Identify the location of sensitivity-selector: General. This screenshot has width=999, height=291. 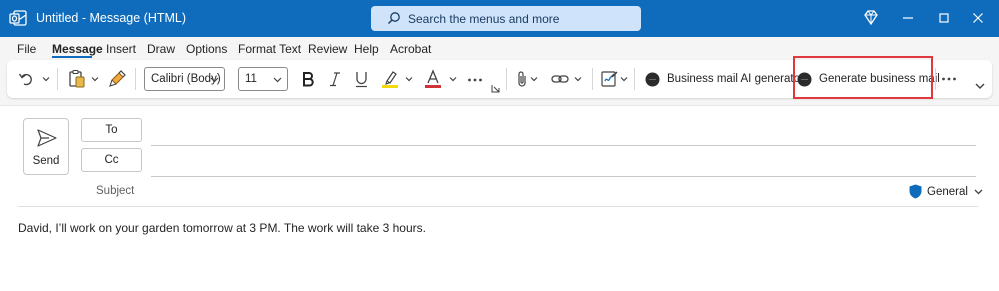
(946, 191).